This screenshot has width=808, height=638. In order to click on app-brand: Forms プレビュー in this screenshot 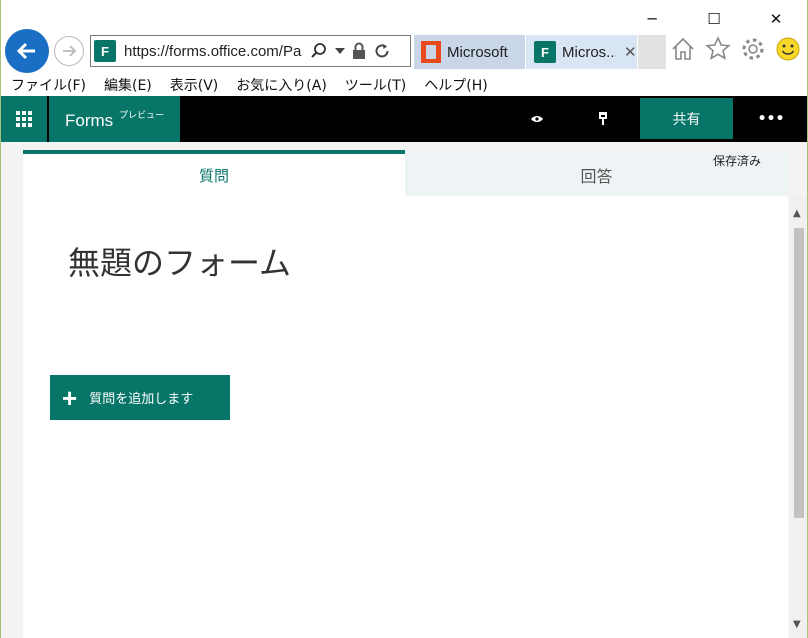, I will do `click(114, 119)`.